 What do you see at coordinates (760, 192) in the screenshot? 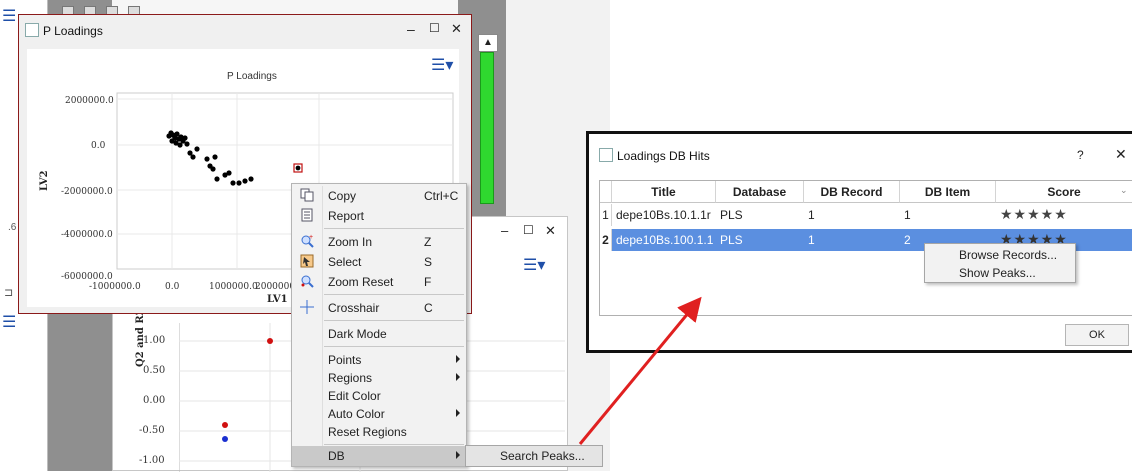
I see `column-header-database: Database` at bounding box center [760, 192].